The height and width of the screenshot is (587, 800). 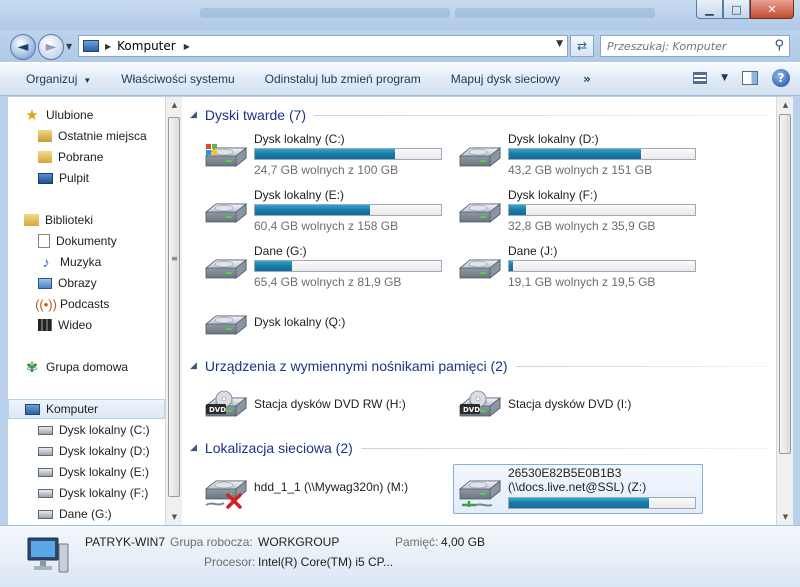 I want to click on nav-homegroup: ✾ Grupa domowa, so click(x=94, y=367).